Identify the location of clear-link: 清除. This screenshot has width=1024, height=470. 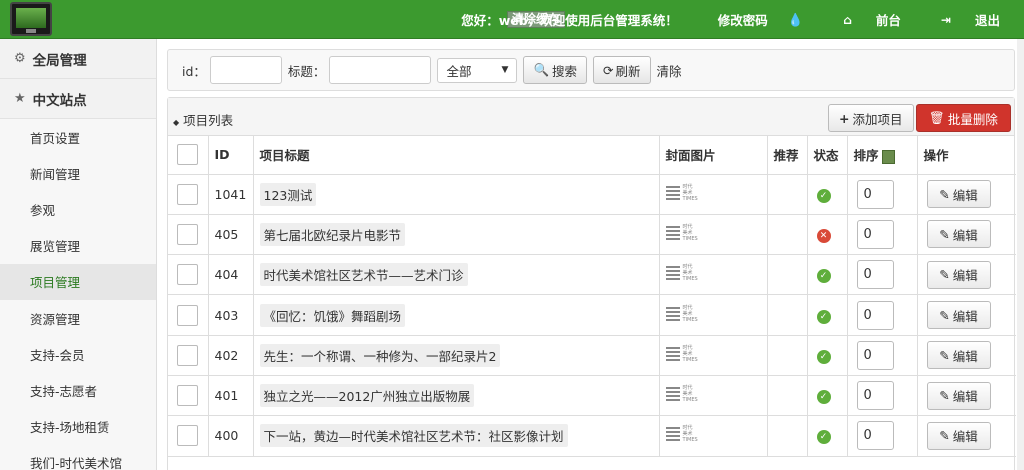
(669, 70).